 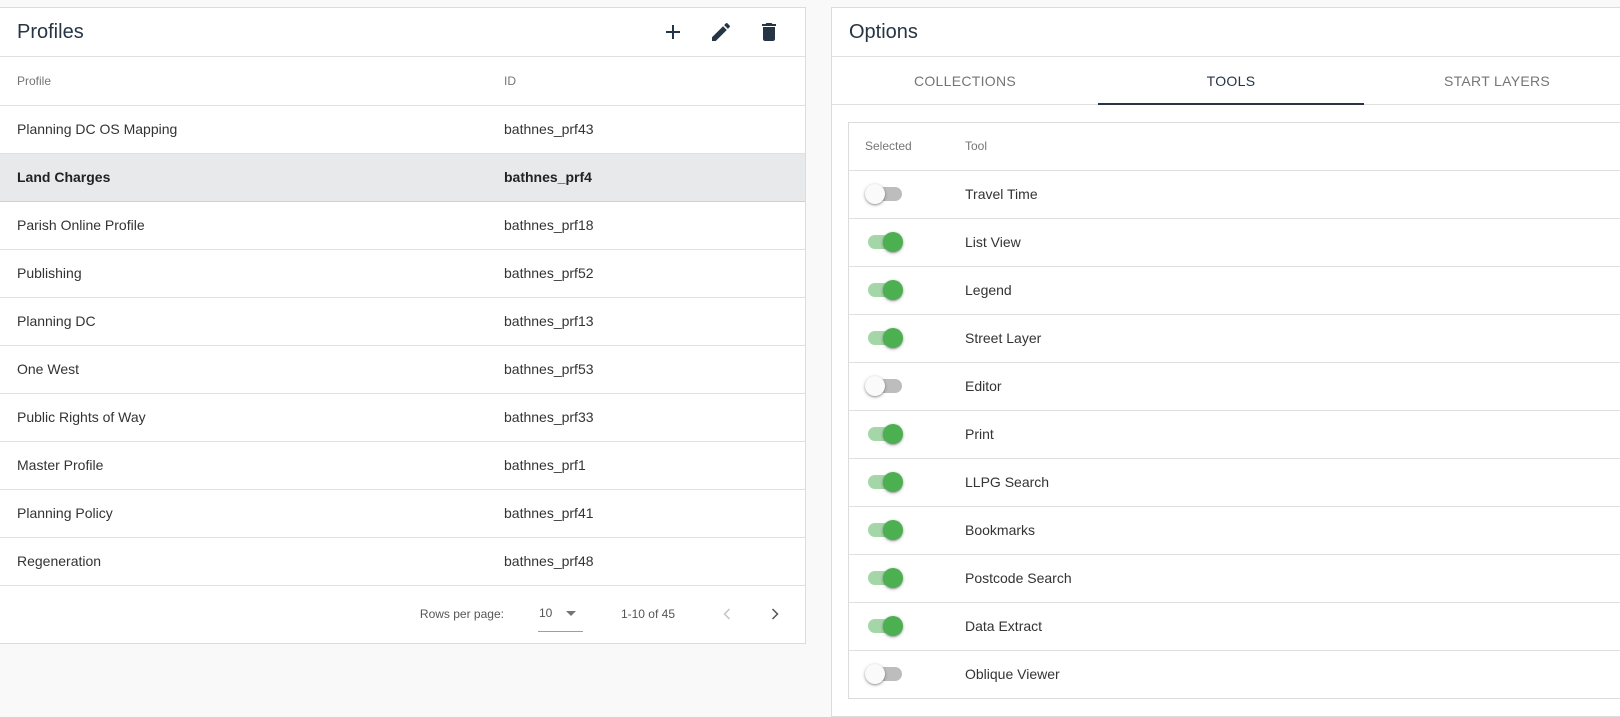 What do you see at coordinates (1003, 338) in the screenshot?
I see `tool-name: Street Layer` at bounding box center [1003, 338].